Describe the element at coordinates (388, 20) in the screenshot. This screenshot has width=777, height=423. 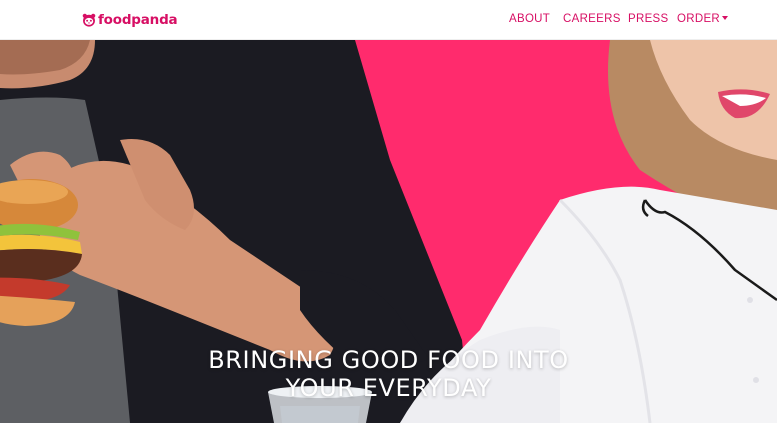
I see `top-navbar: foodpanda ABOUT CAREERS PRESS ORDER` at that location.